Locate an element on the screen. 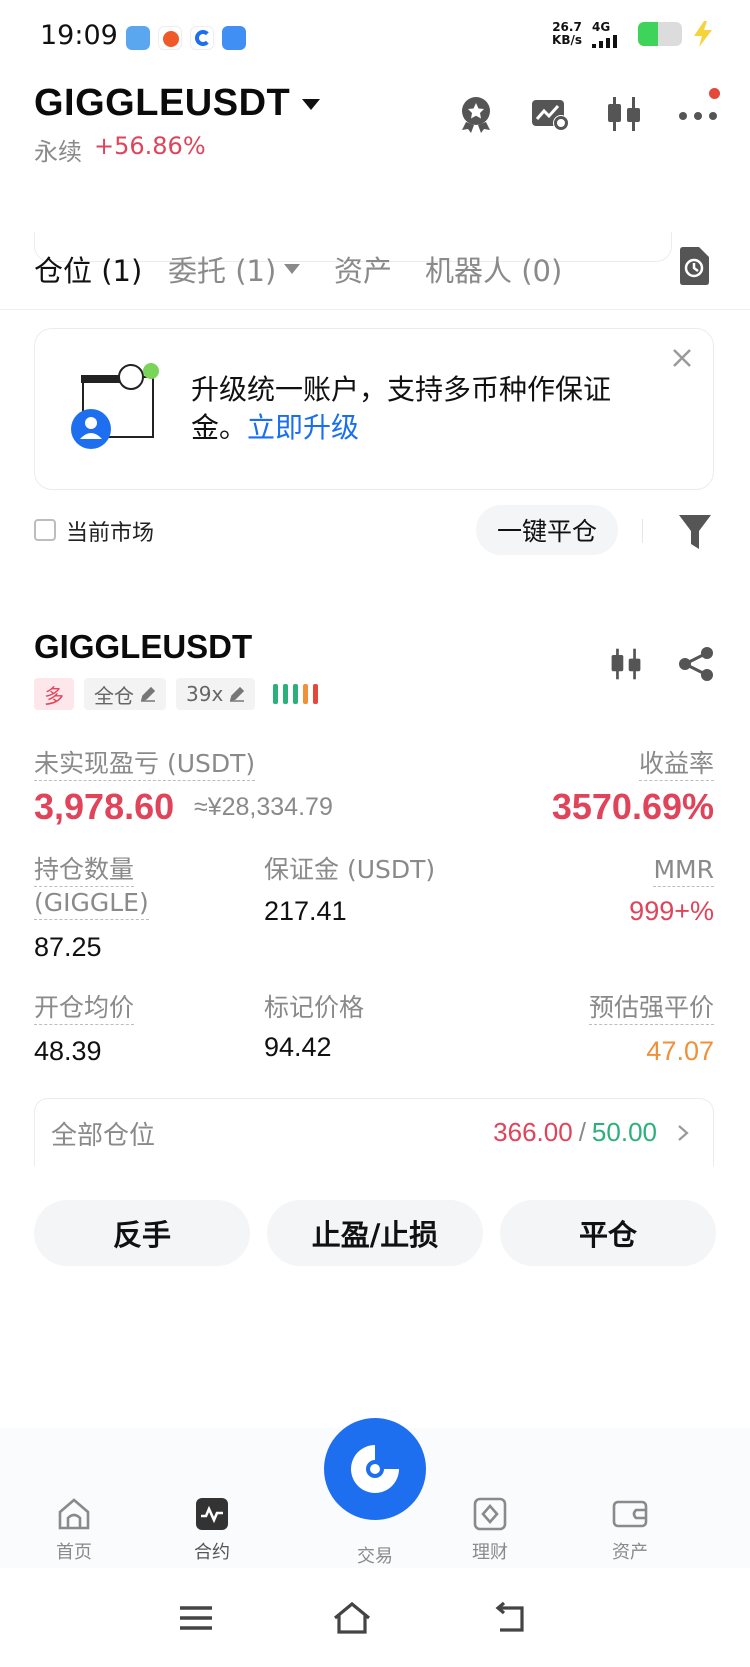  upgrade-link: 立即升级 is located at coordinates (303, 427).